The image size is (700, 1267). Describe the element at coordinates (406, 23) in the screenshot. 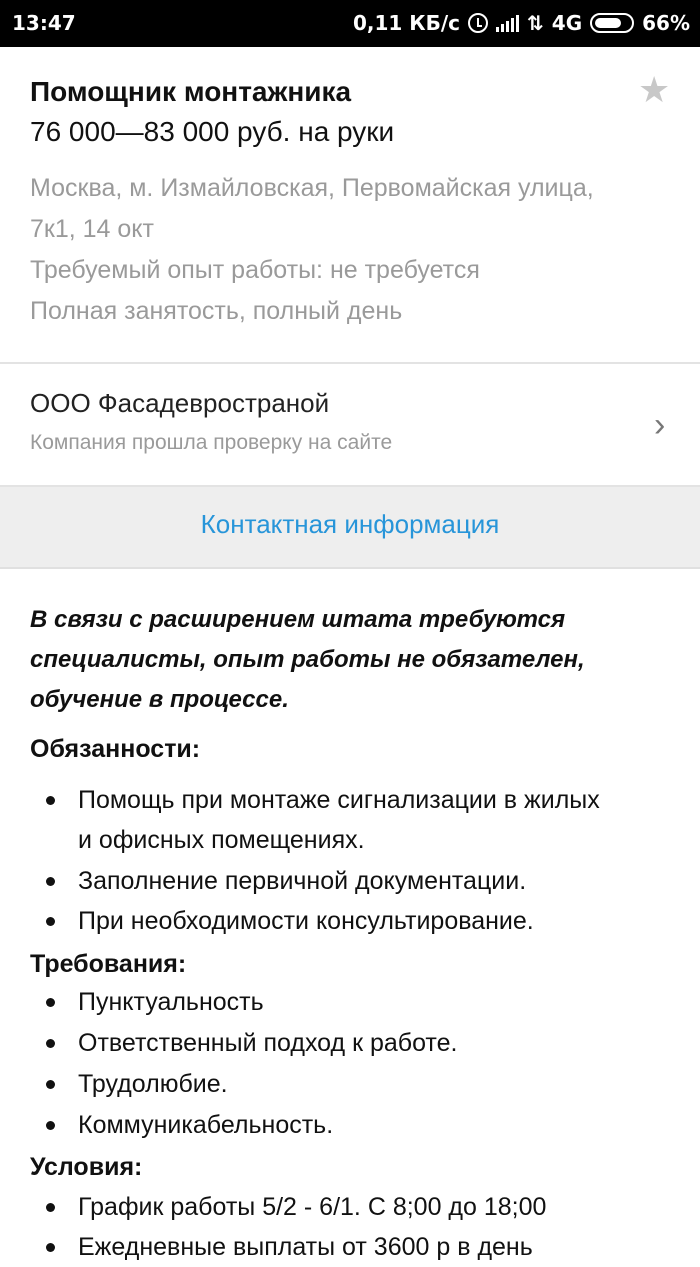

I see `network-speed: 0,11 КБ/с` at that location.